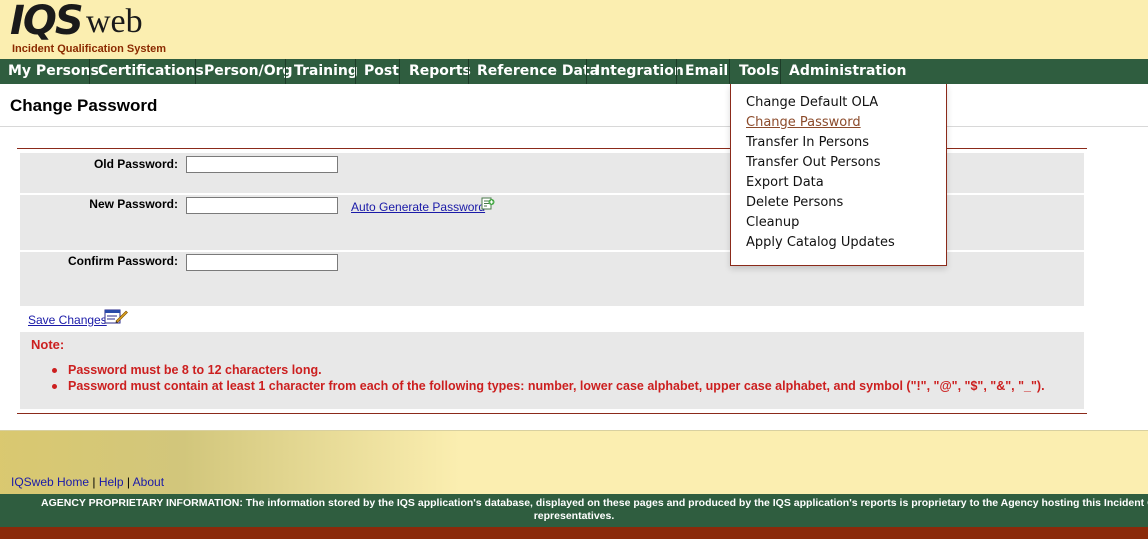 The image size is (1148, 539). What do you see at coordinates (47, 22) in the screenshot?
I see `logo-iqs-text: IQS` at bounding box center [47, 22].